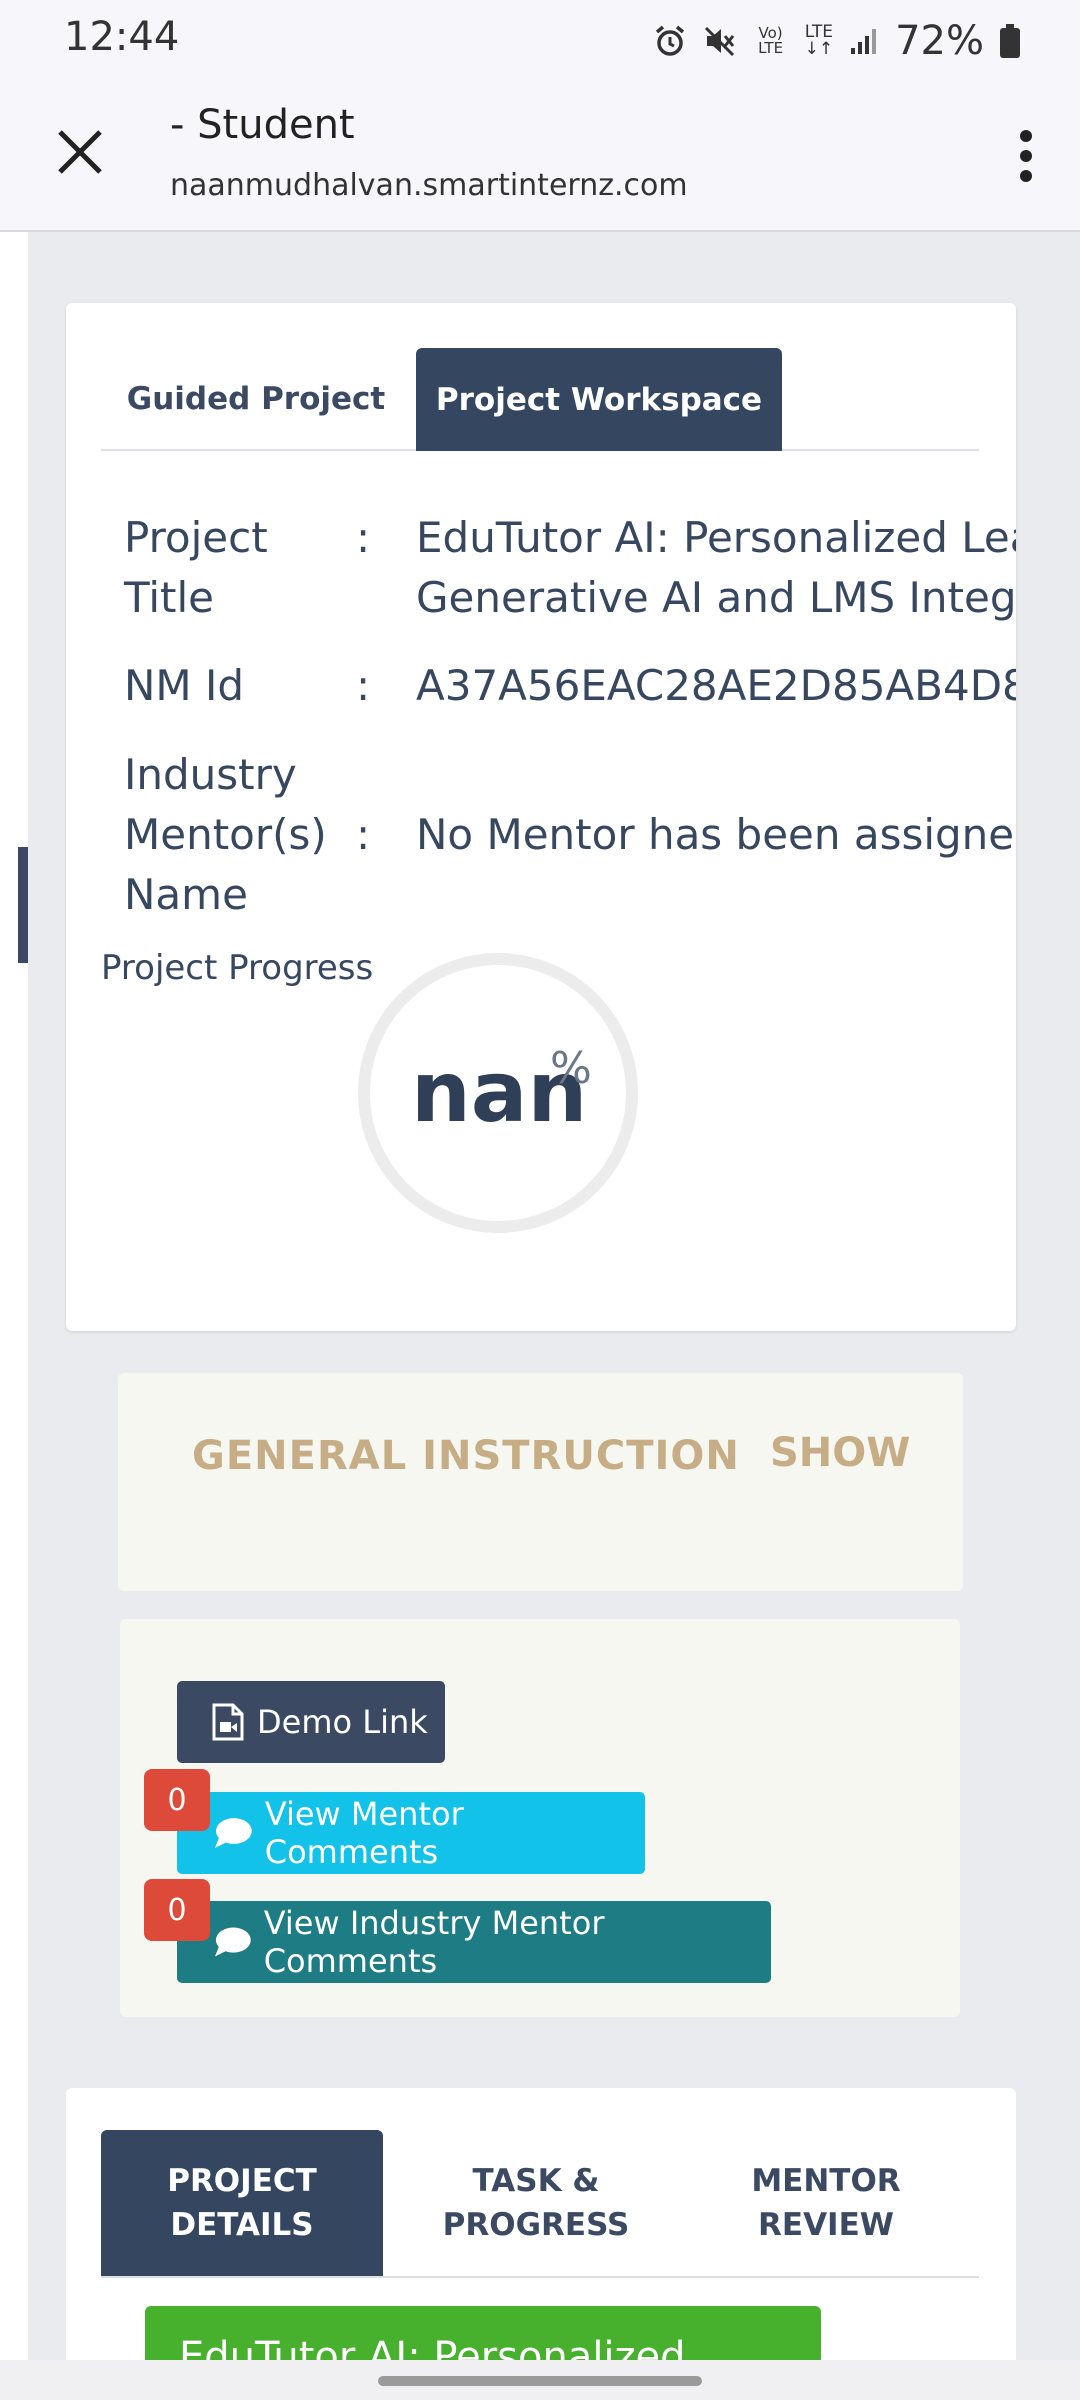  I want to click on mentor-label-line2: Mentor(s), so click(225, 834).